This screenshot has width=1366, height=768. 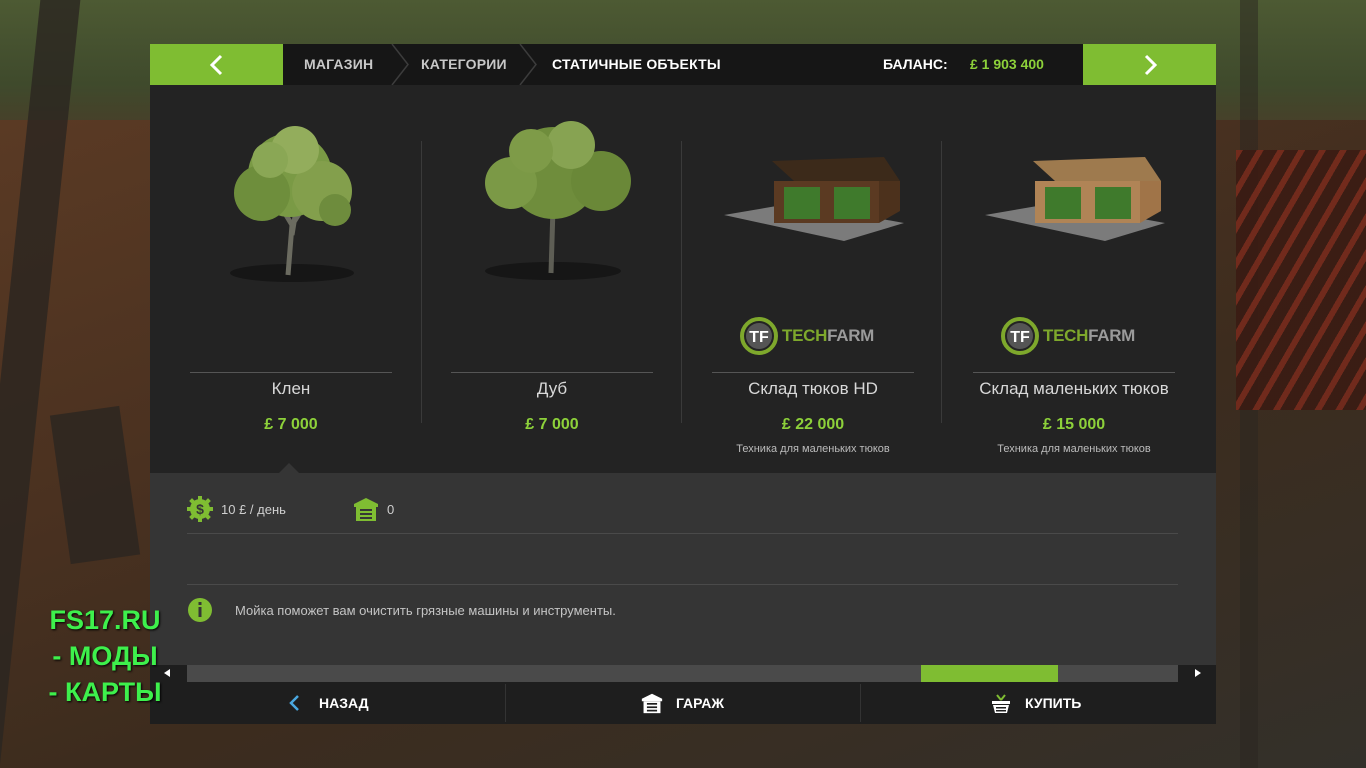 I want to click on bale-shed-dark-image, so click(x=814, y=199).